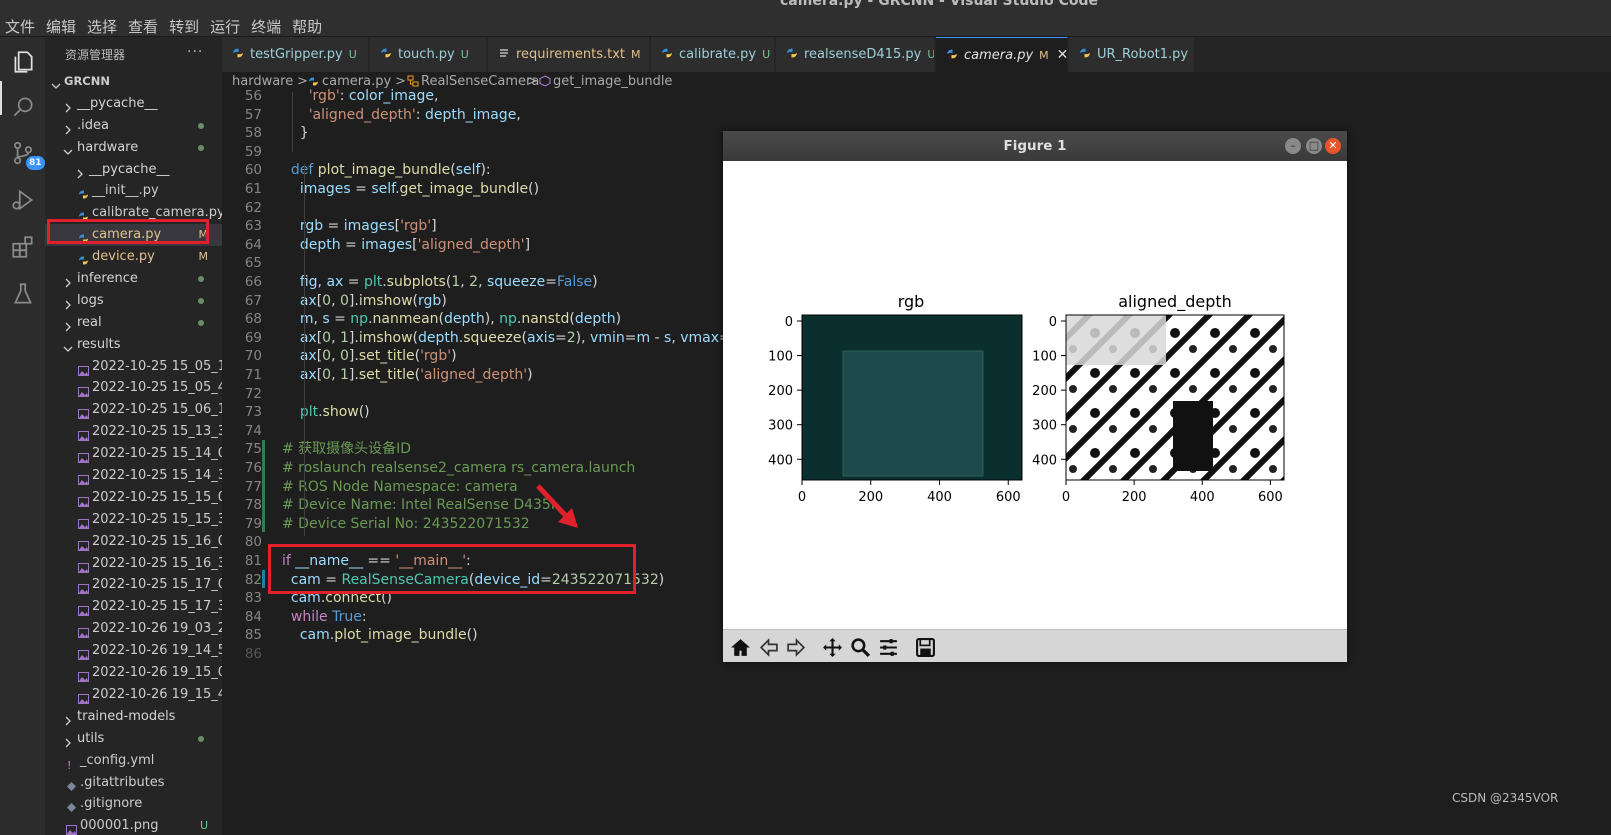  I want to click on back-icon, so click(768, 647).